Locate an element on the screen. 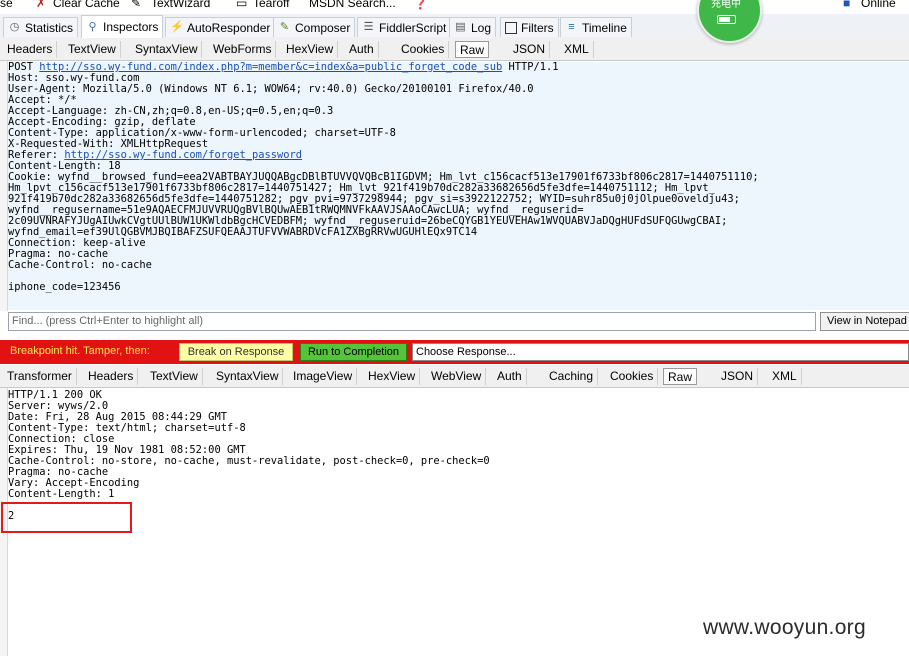 This screenshot has width=909, height=657. tearoff-icon: ▭ is located at coordinates (242, 5).